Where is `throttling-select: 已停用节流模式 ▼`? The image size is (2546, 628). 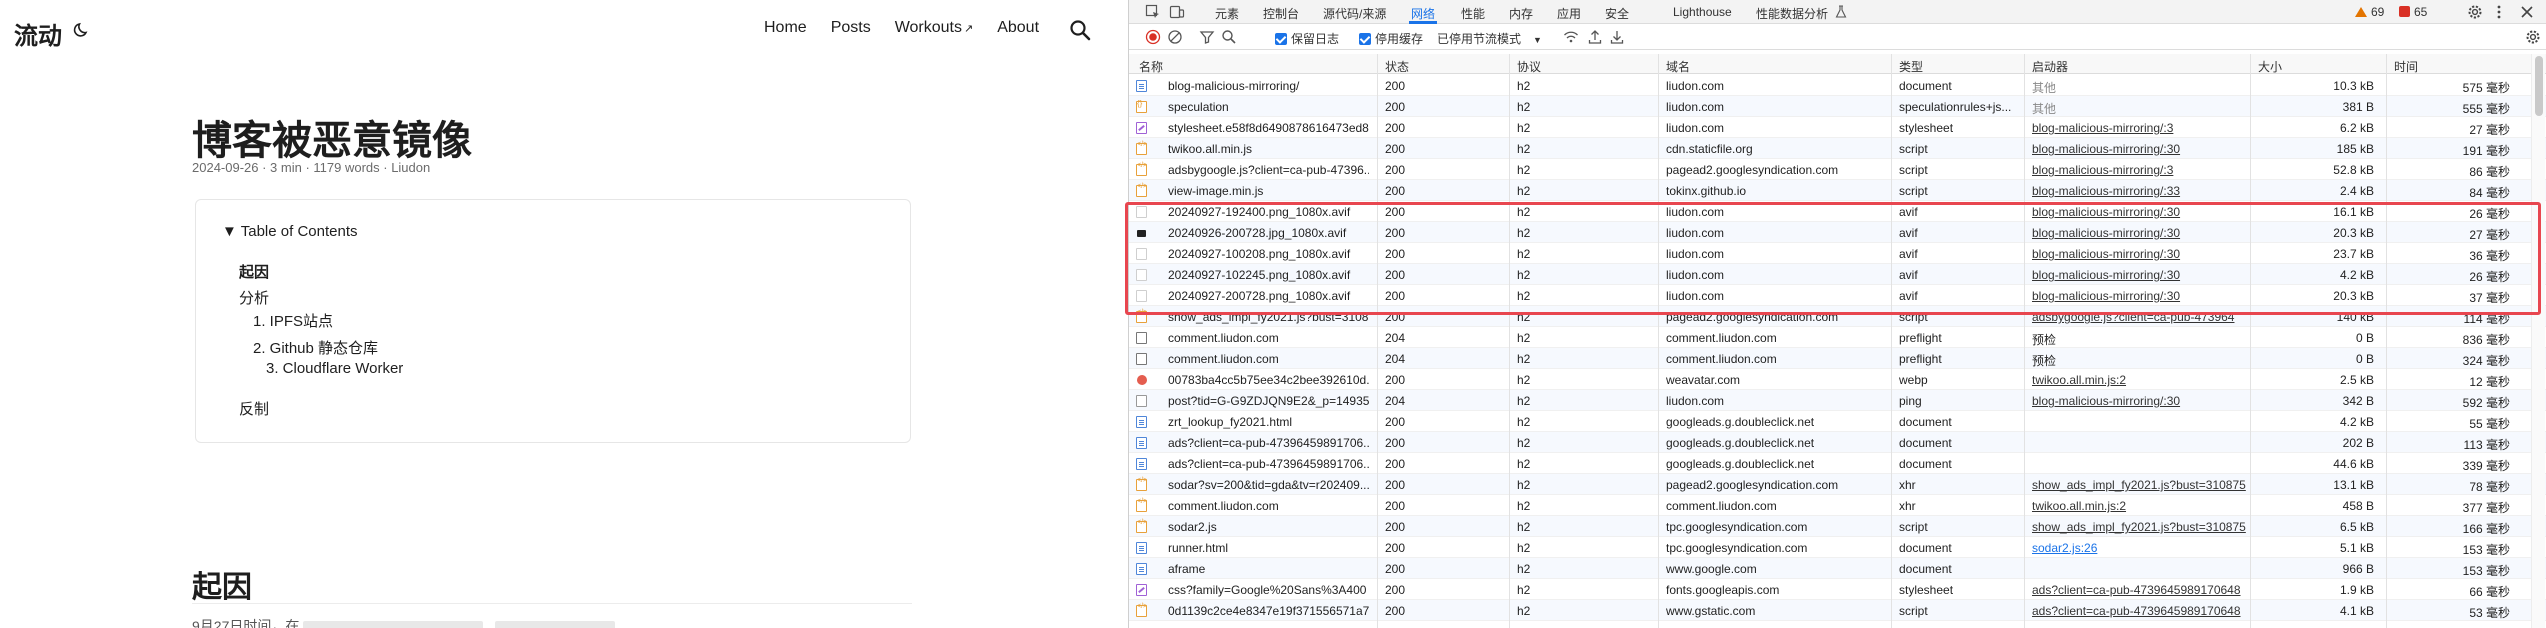
throttling-select: 已停用节流模式 ▼ is located at coordinates (1489, 38).